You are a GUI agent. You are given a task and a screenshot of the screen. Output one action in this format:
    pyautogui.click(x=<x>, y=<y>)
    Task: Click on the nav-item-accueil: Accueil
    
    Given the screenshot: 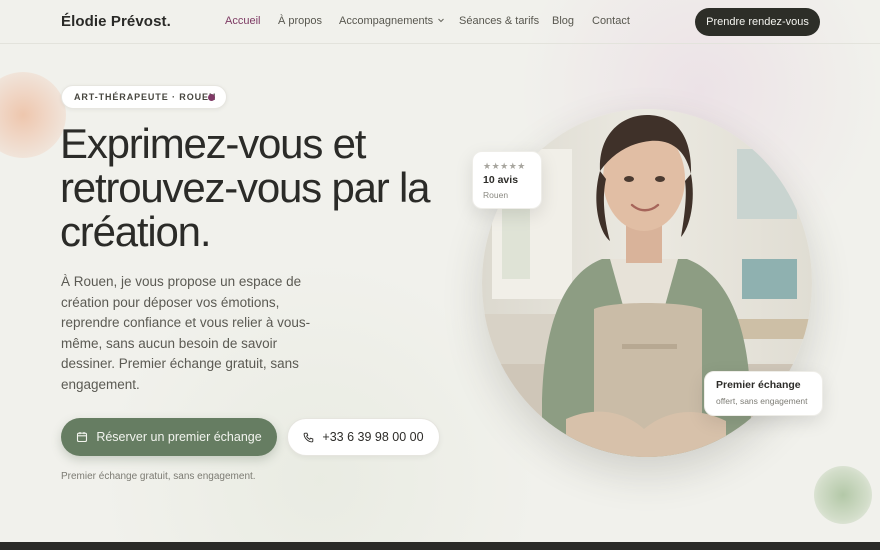 What is the action you would take?
    pyautogui.click(x=242, y=21)
    